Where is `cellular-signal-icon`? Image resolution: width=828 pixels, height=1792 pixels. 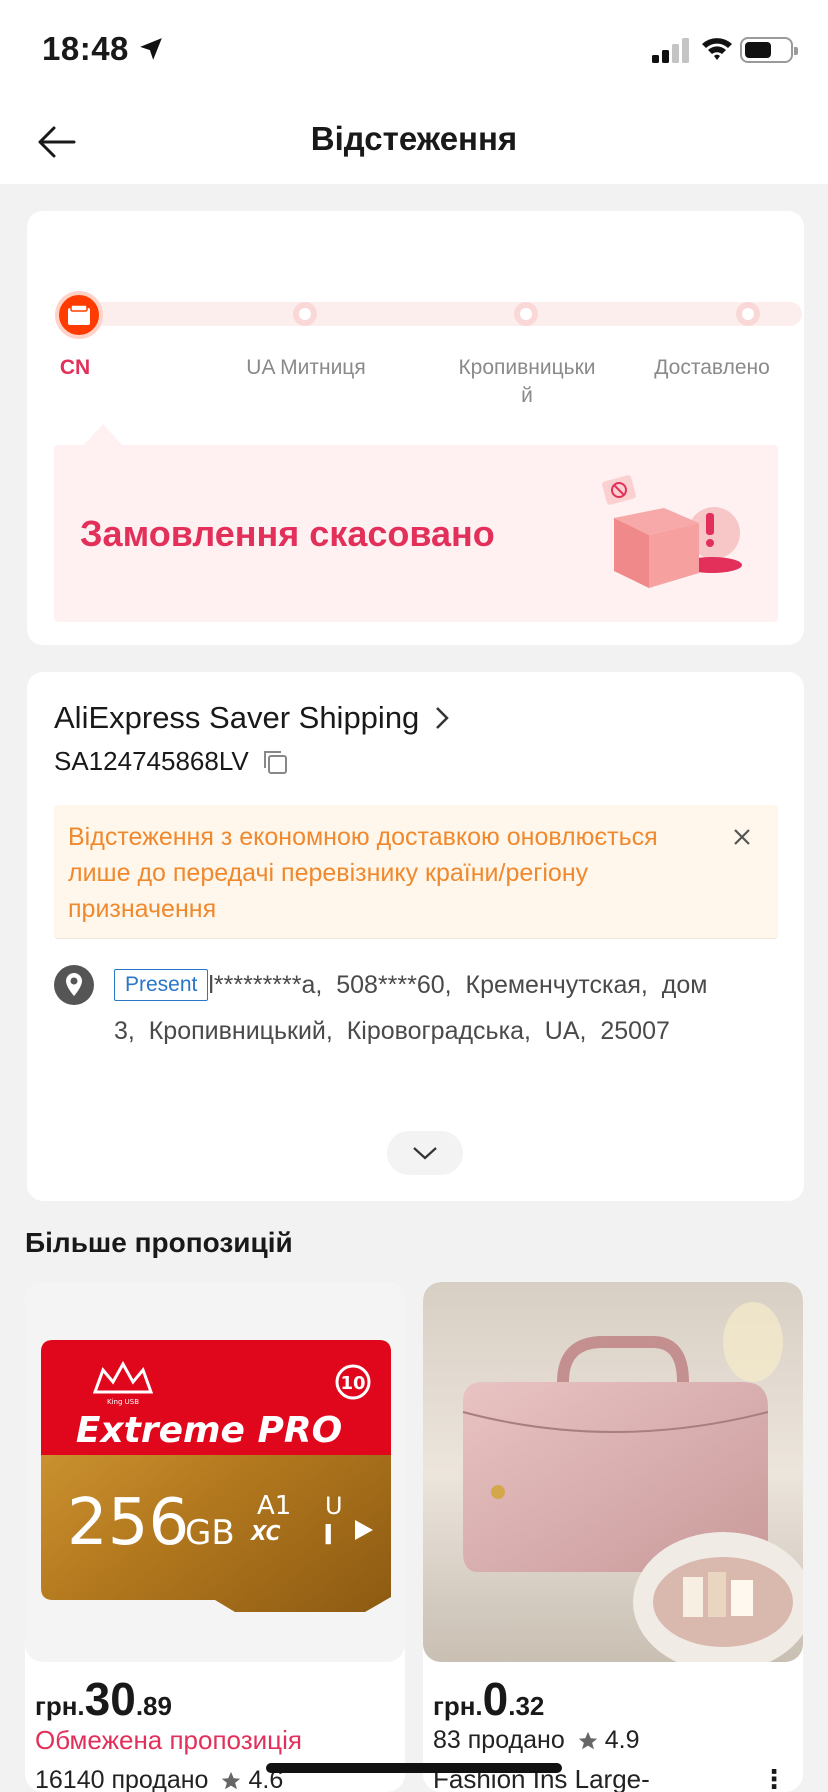
cellular-signal-icon is located at coordinates (670, 50).